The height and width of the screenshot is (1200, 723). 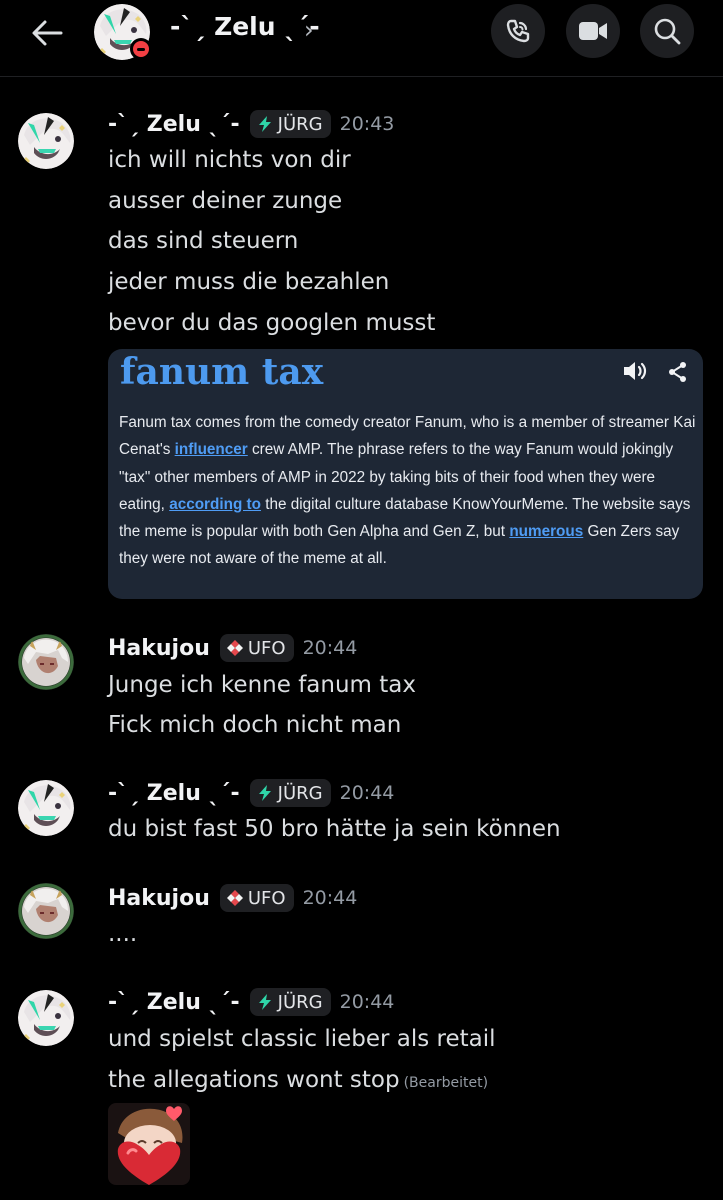 I want to click on dnd-status-icon, so click(x=141, y=49).